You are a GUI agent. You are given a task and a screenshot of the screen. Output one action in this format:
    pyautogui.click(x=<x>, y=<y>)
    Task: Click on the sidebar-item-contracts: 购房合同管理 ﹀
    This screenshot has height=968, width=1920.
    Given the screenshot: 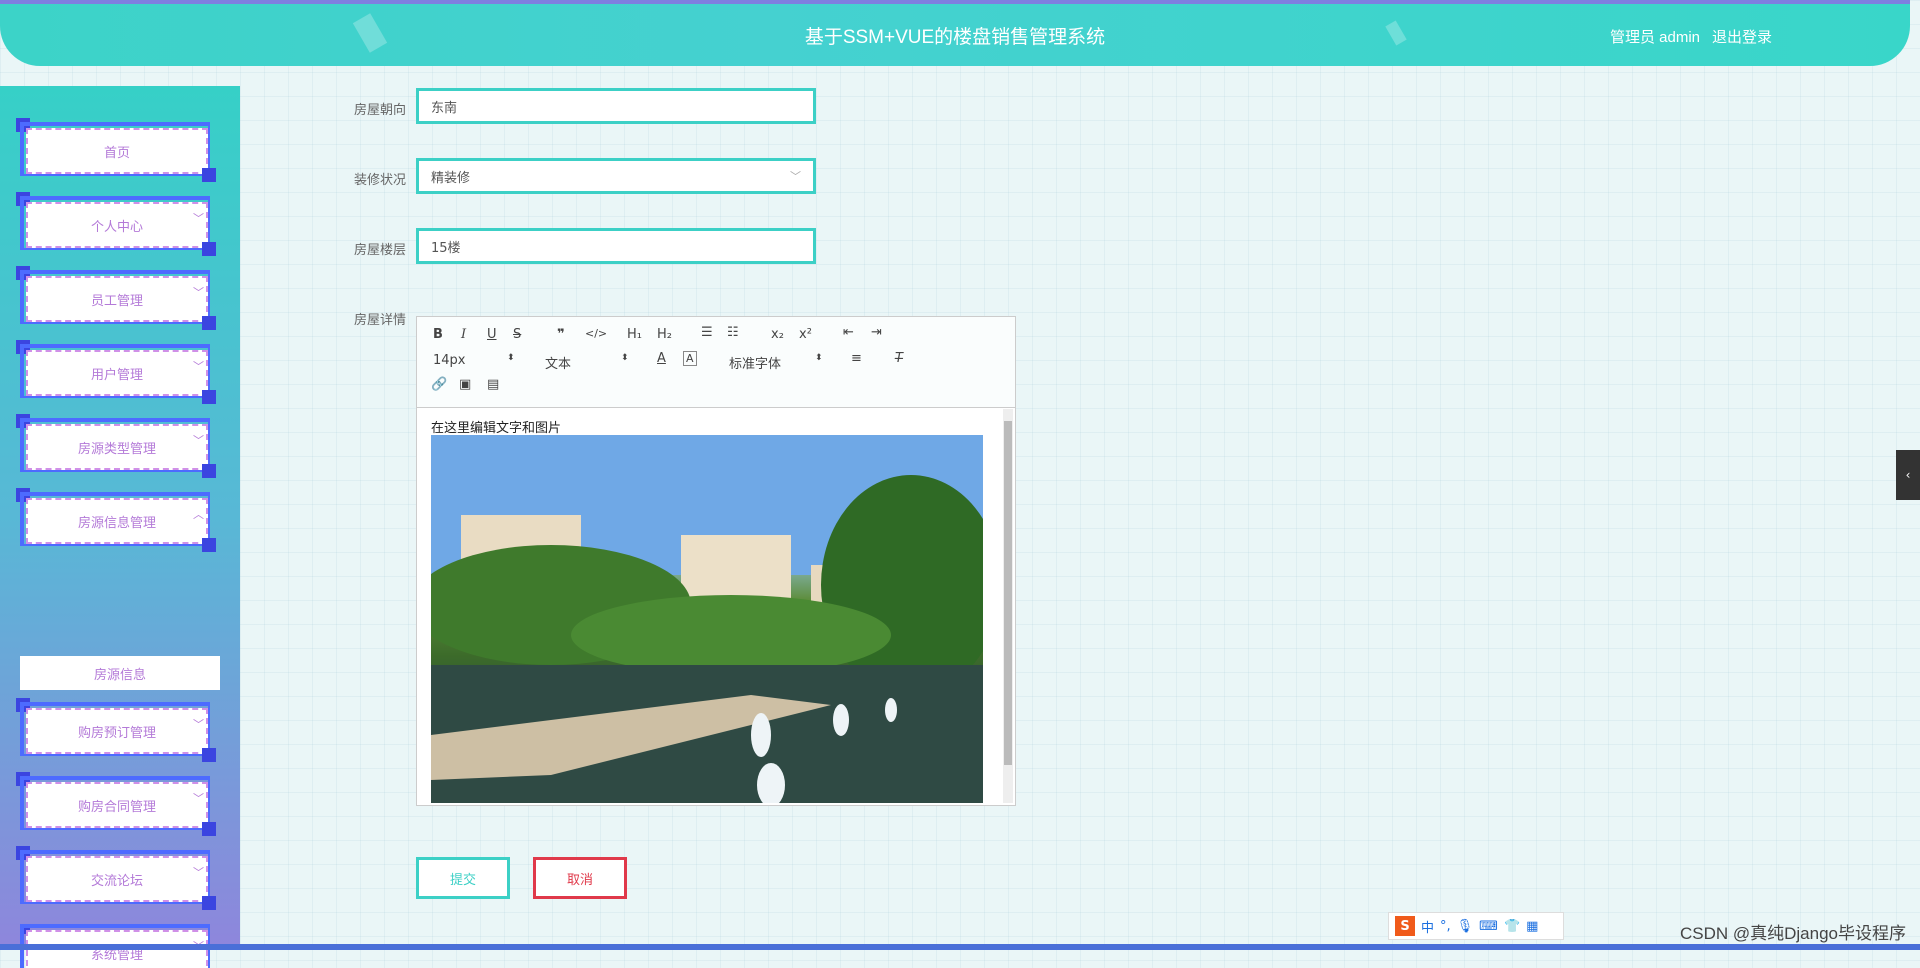 What is the action you would take?
    pyautogui.click(x=116, y=804)
    